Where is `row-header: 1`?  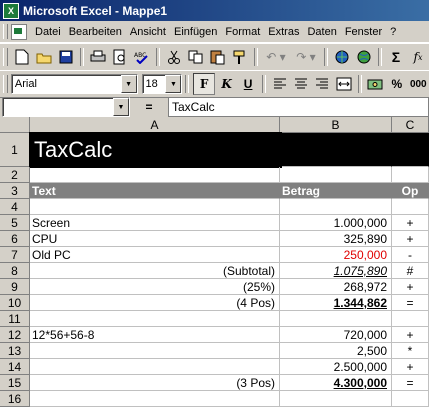 row-header: 1 is located at coordinates (15, 150).